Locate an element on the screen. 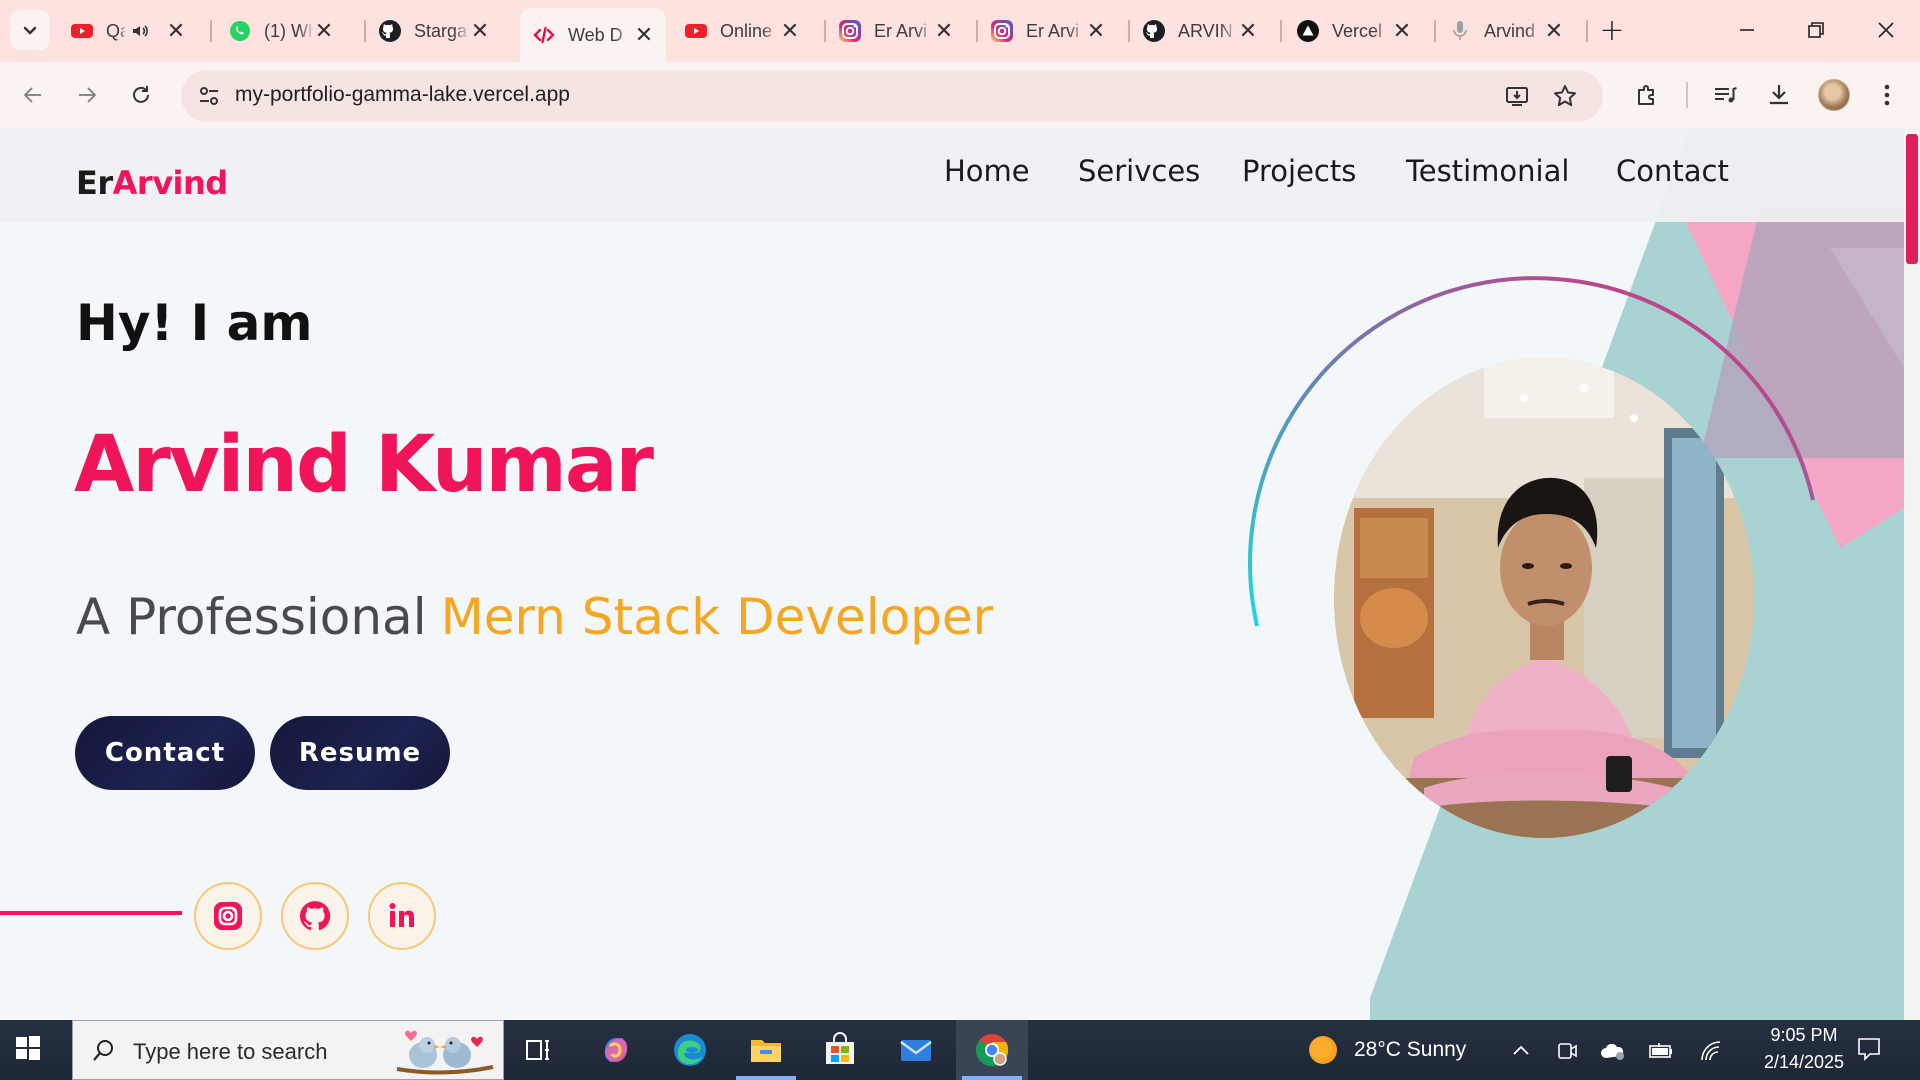  notifications-button is located at coordinates (1869, 1049).